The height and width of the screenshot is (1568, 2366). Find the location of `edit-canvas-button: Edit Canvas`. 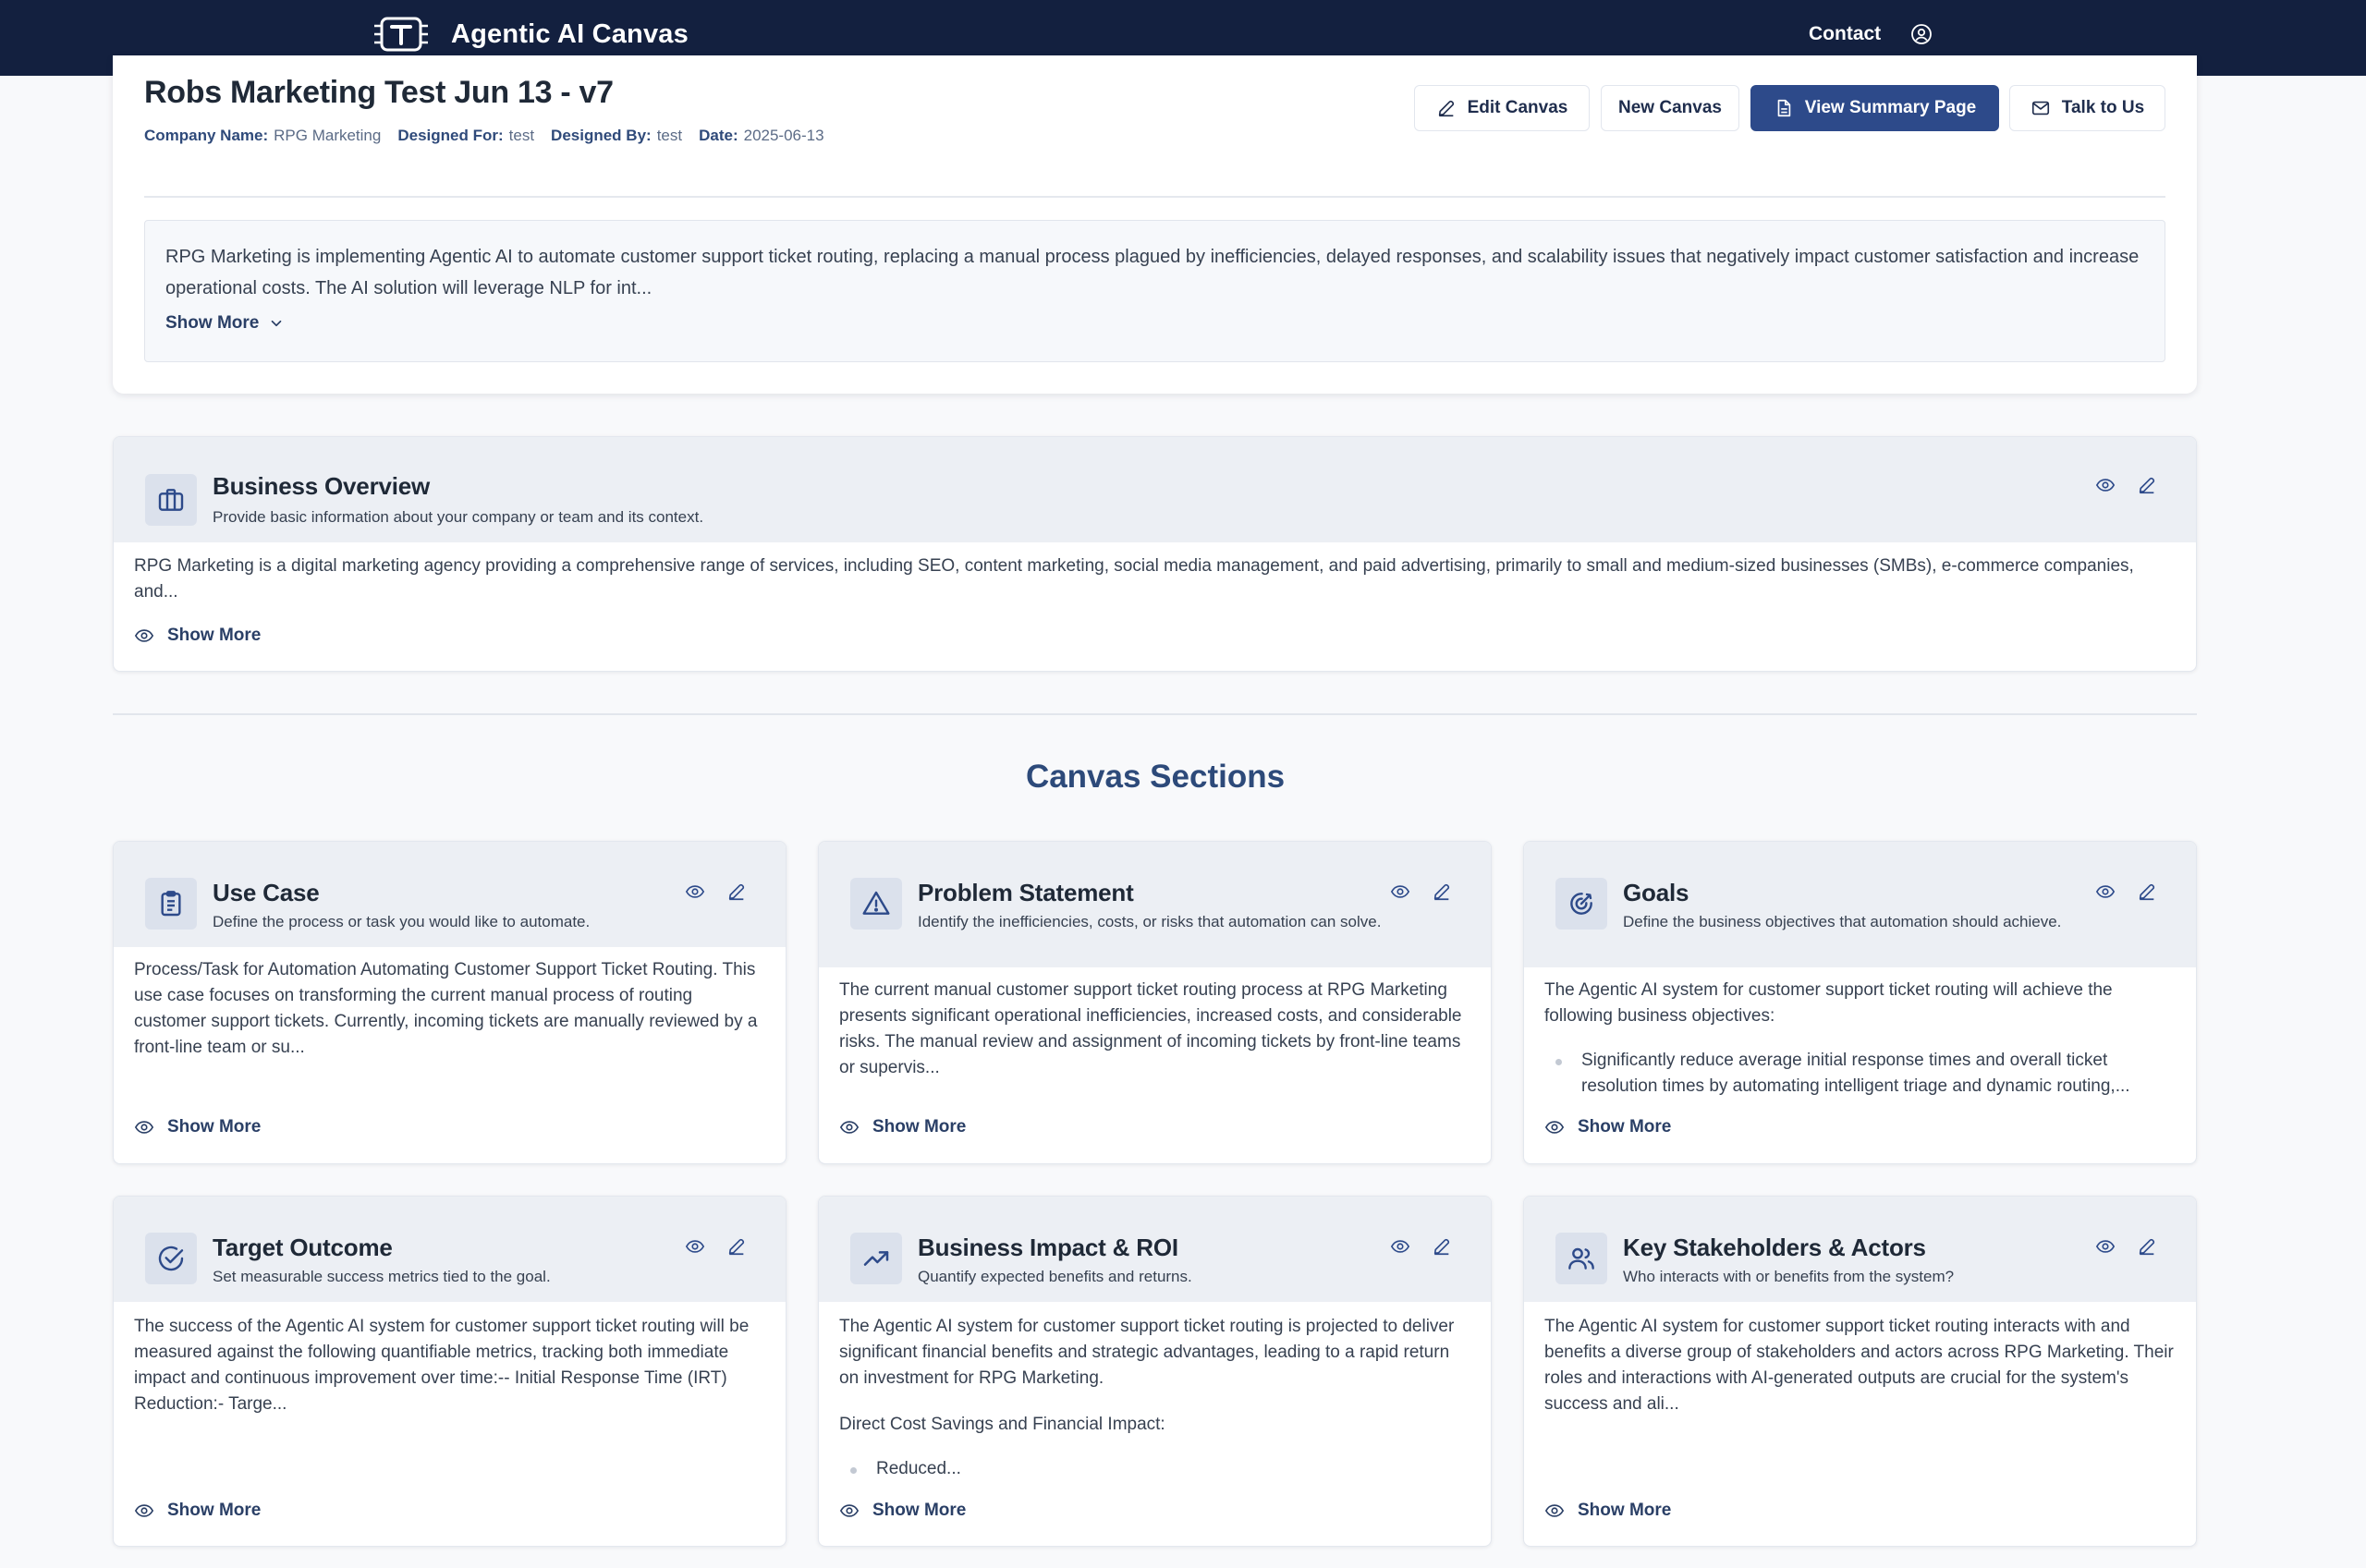

edit-canvas-button: Edit Canvas is located at coordinates (1502, 108).